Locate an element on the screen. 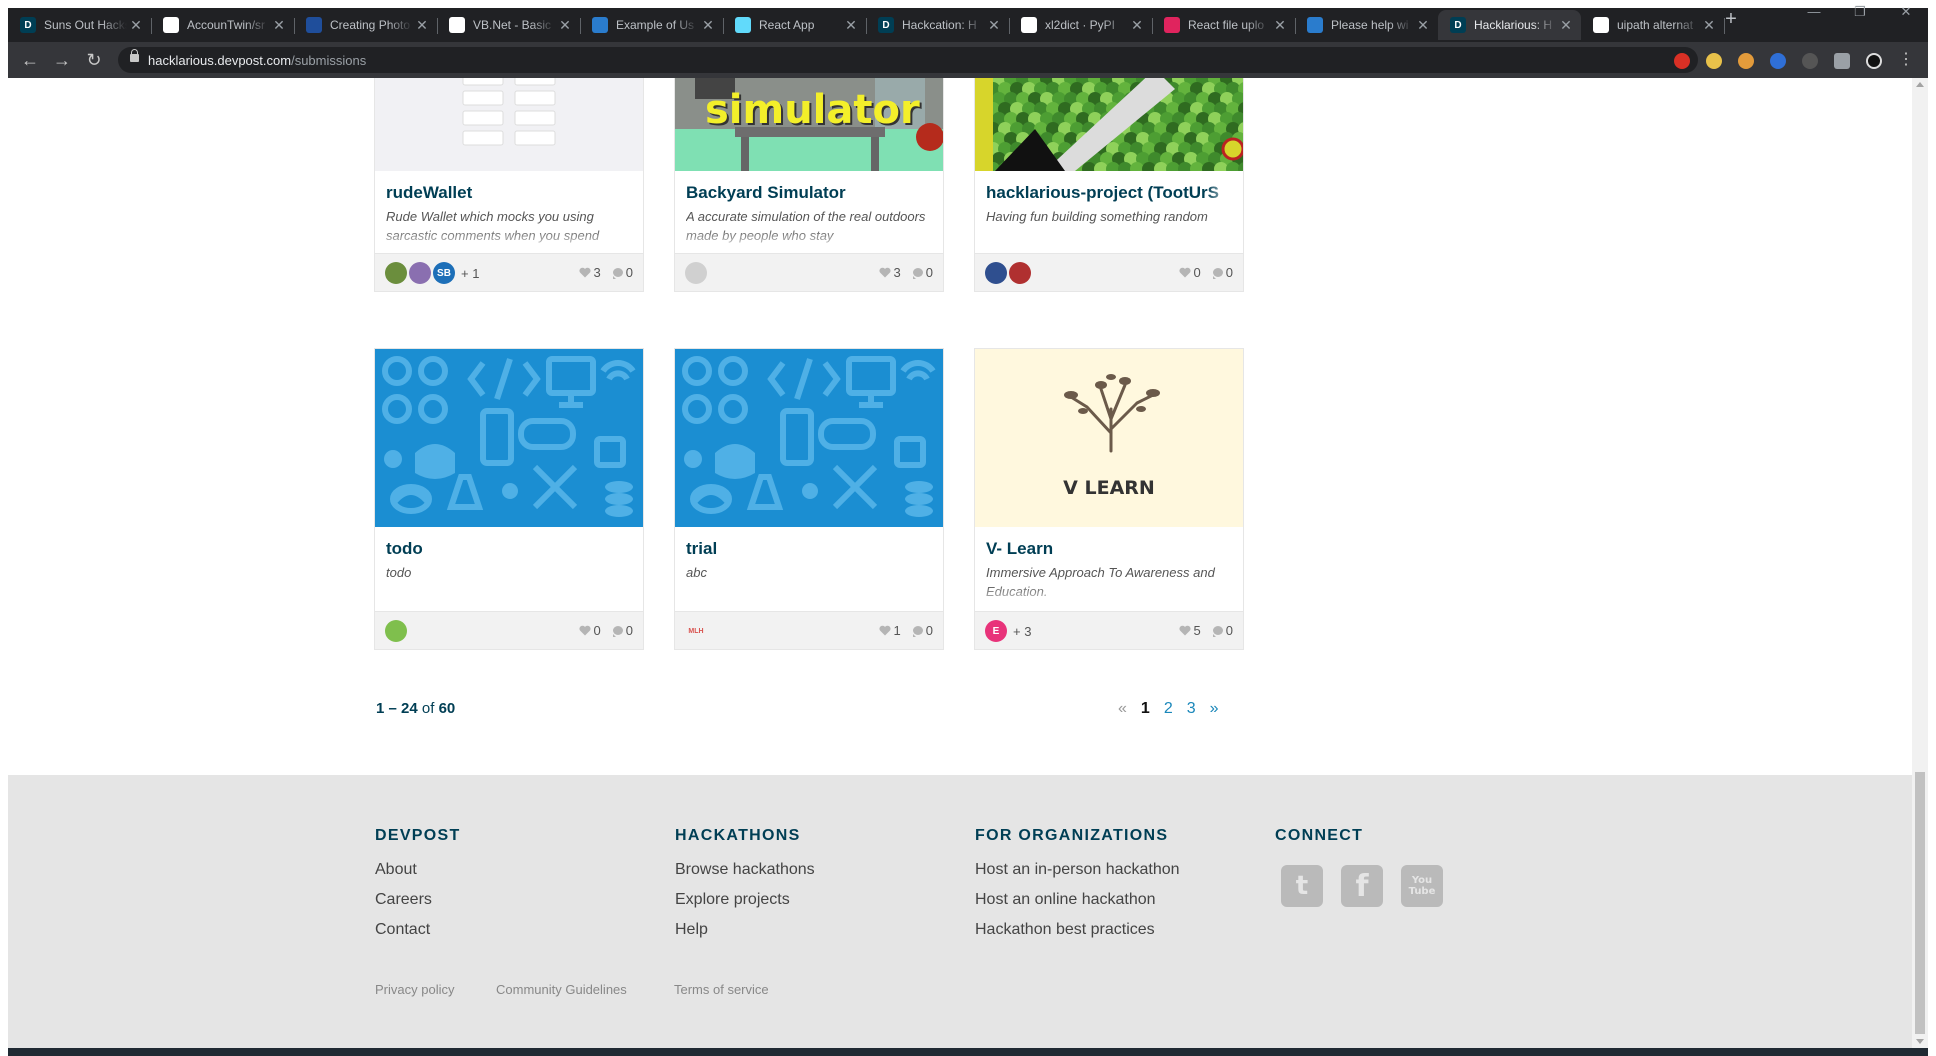 This screenshot has height=1056, width=1936. comments-count: 0 is located at coordinates (1229, 630).